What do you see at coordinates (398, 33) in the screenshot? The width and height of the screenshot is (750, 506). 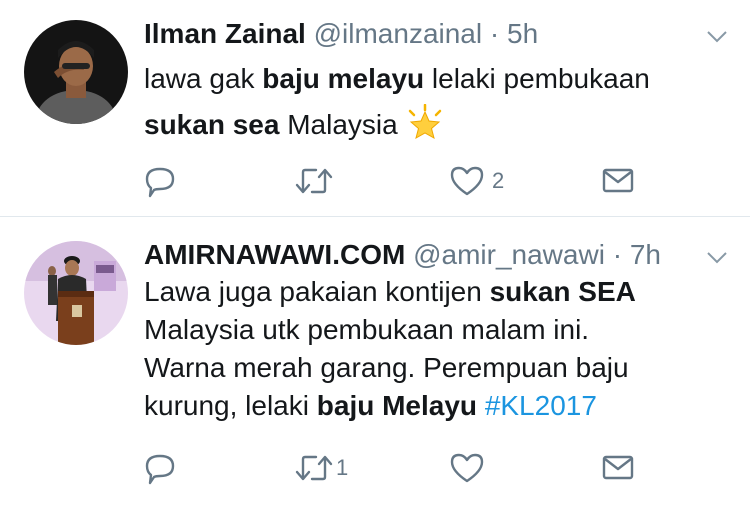 I see `handle: @ilmanzainal` at bounding box center [398, 33].